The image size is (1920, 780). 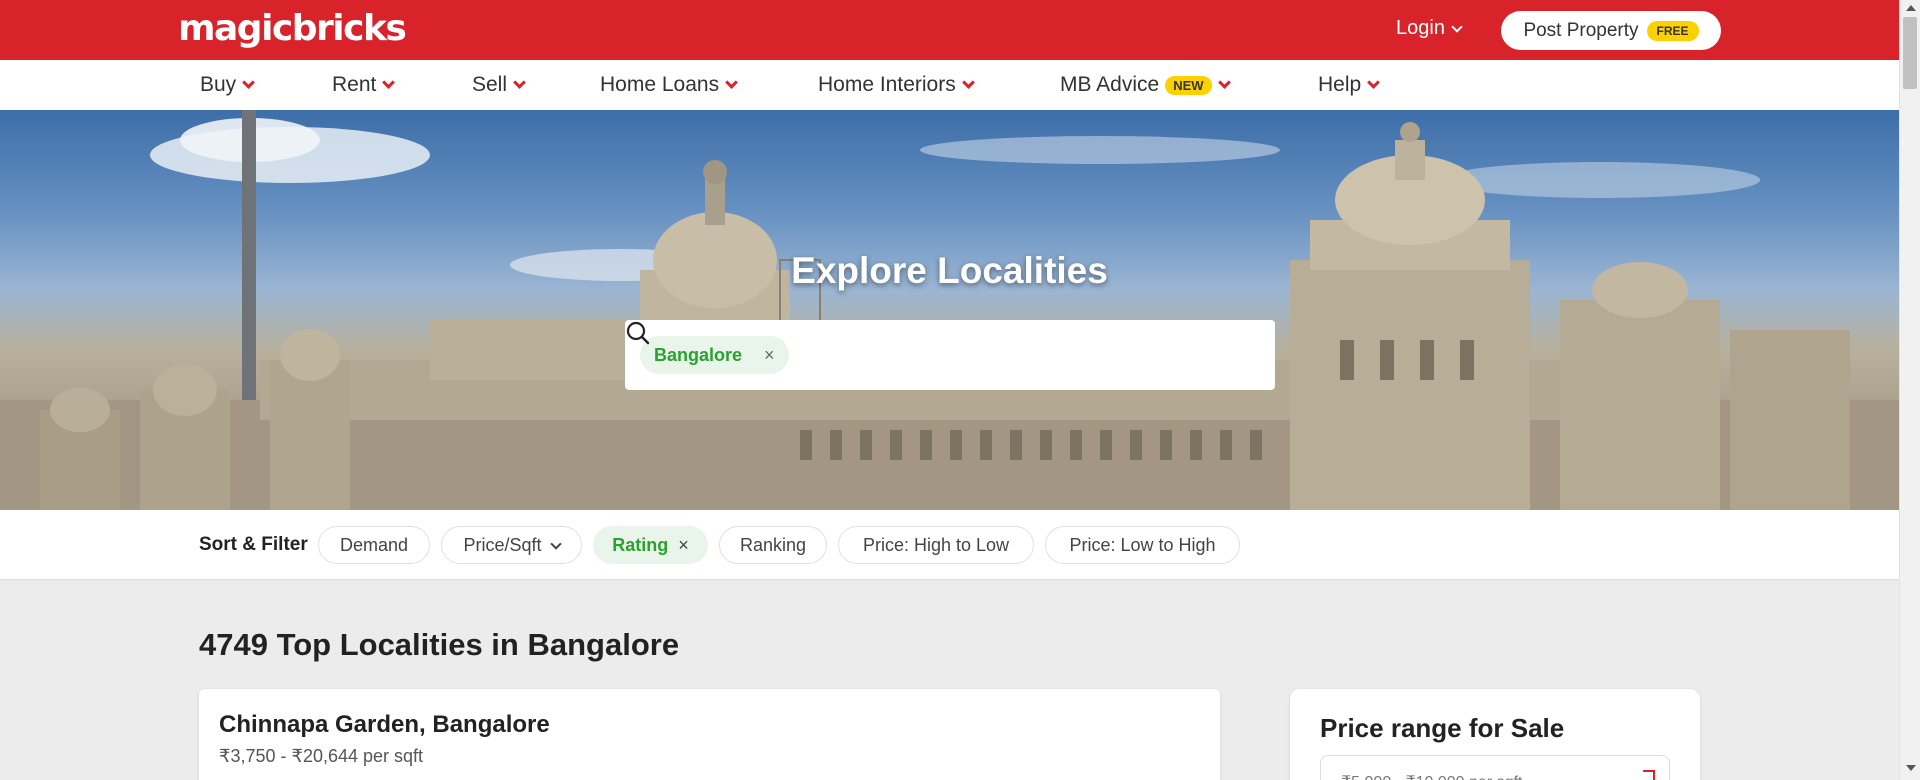 What do you see at coordinates (253, 544) in the screenshot?
I see `sort-filter-label: Sort & Filter` at bounding box center [253, 544].